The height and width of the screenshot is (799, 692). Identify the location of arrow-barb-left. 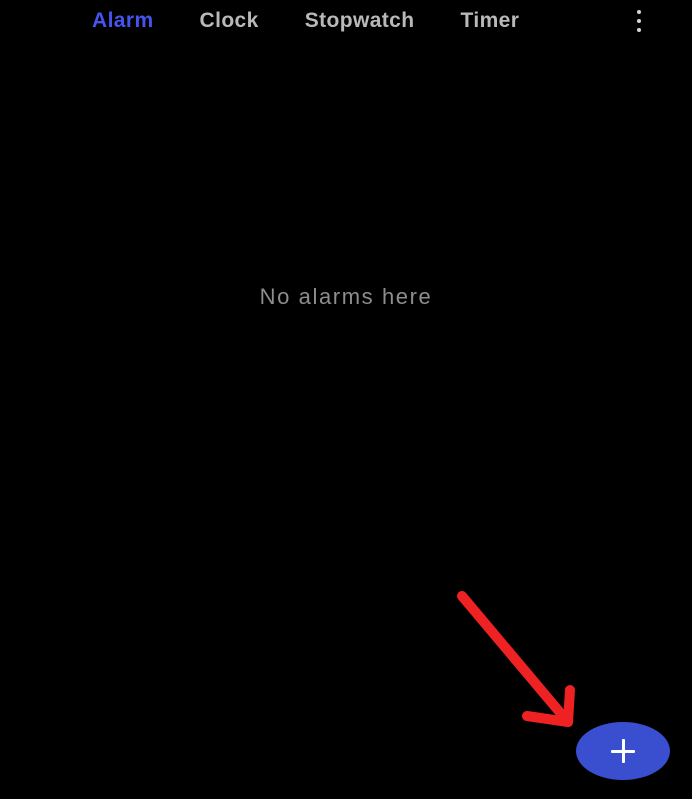
(547, 719).